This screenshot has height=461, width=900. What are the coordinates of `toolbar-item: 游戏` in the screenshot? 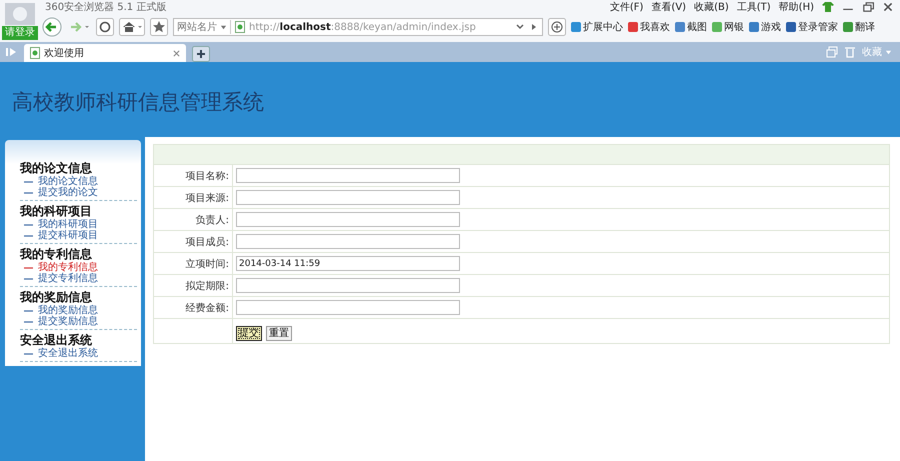 It's located at (765, 27).